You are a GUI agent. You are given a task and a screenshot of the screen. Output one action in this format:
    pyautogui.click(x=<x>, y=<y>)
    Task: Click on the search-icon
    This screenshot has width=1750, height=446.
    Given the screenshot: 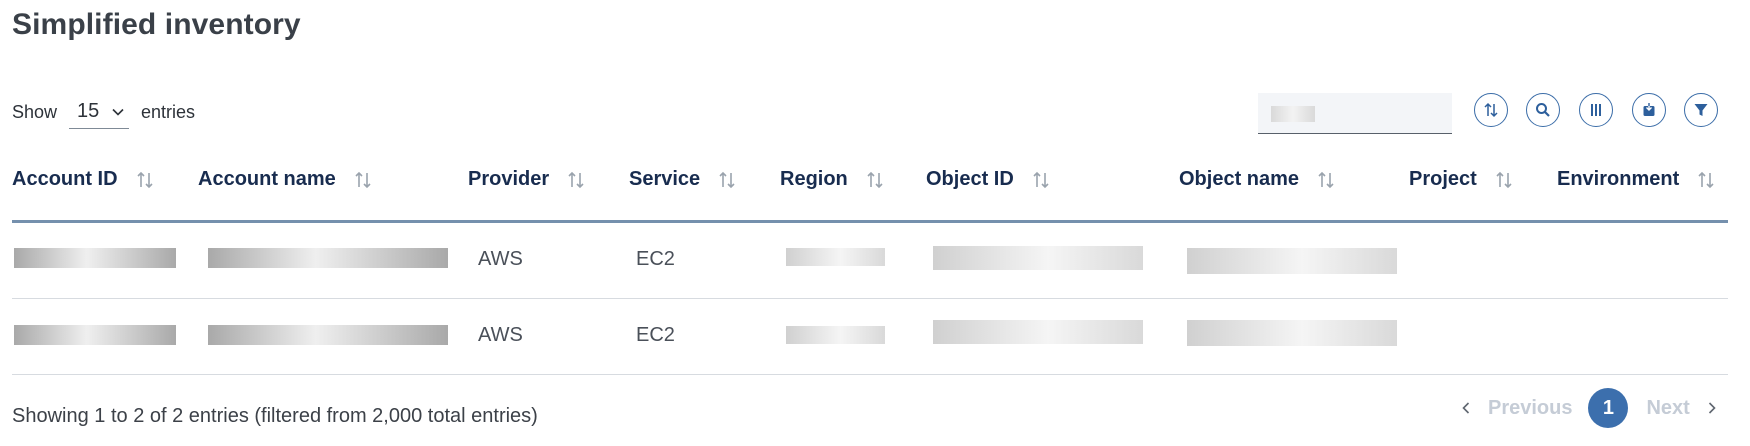 What is the action you would take?
    pyautogui.click(x=1543, y=110)
    